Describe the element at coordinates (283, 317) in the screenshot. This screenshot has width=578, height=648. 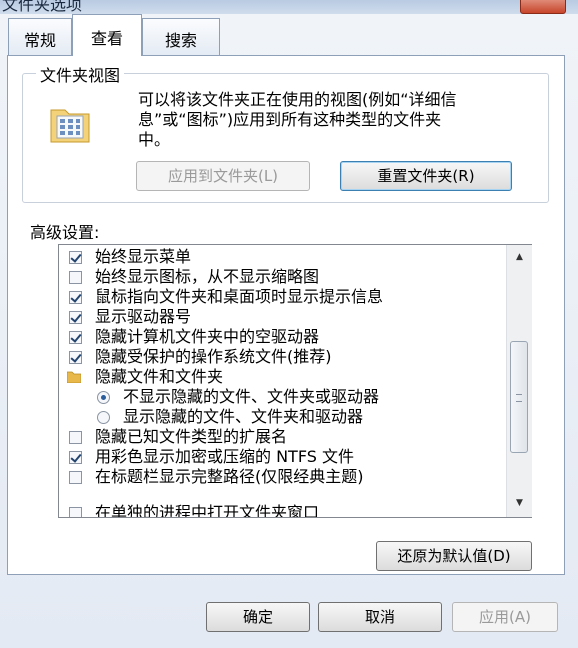
I see `list-item-show-drive-letters: 显示驱动器号` at that location.